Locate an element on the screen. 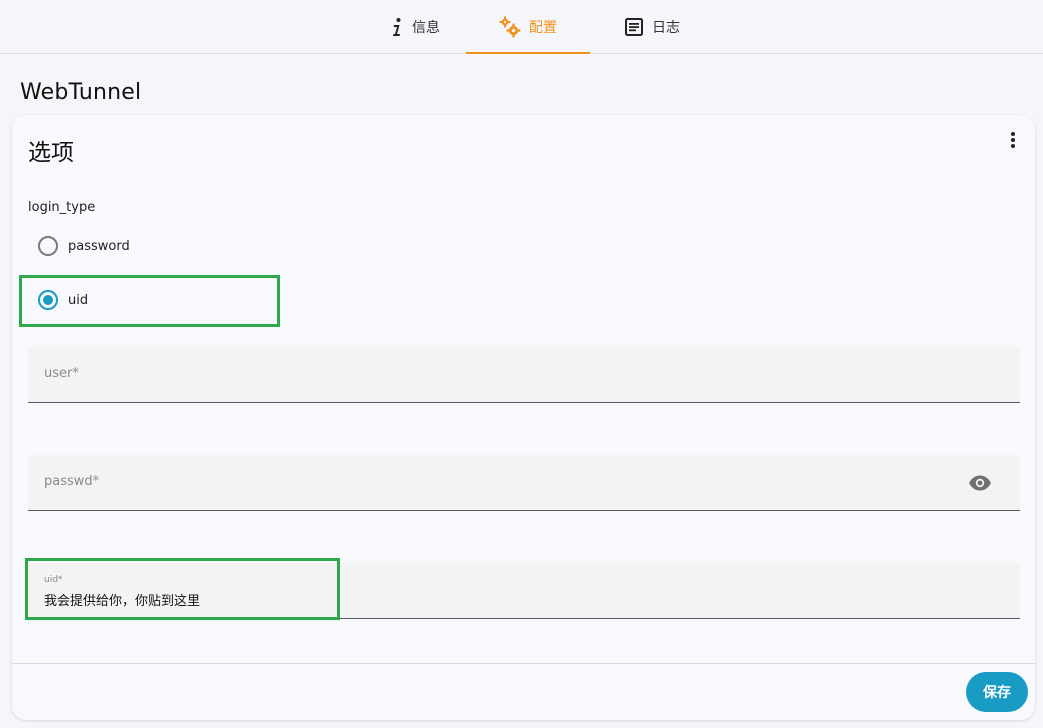 Image resolution: width=1043 pixels, height=728 pixels. uid-field: uid* 我会提供给你，你贴到这里 is located at coordinates (524, 591).